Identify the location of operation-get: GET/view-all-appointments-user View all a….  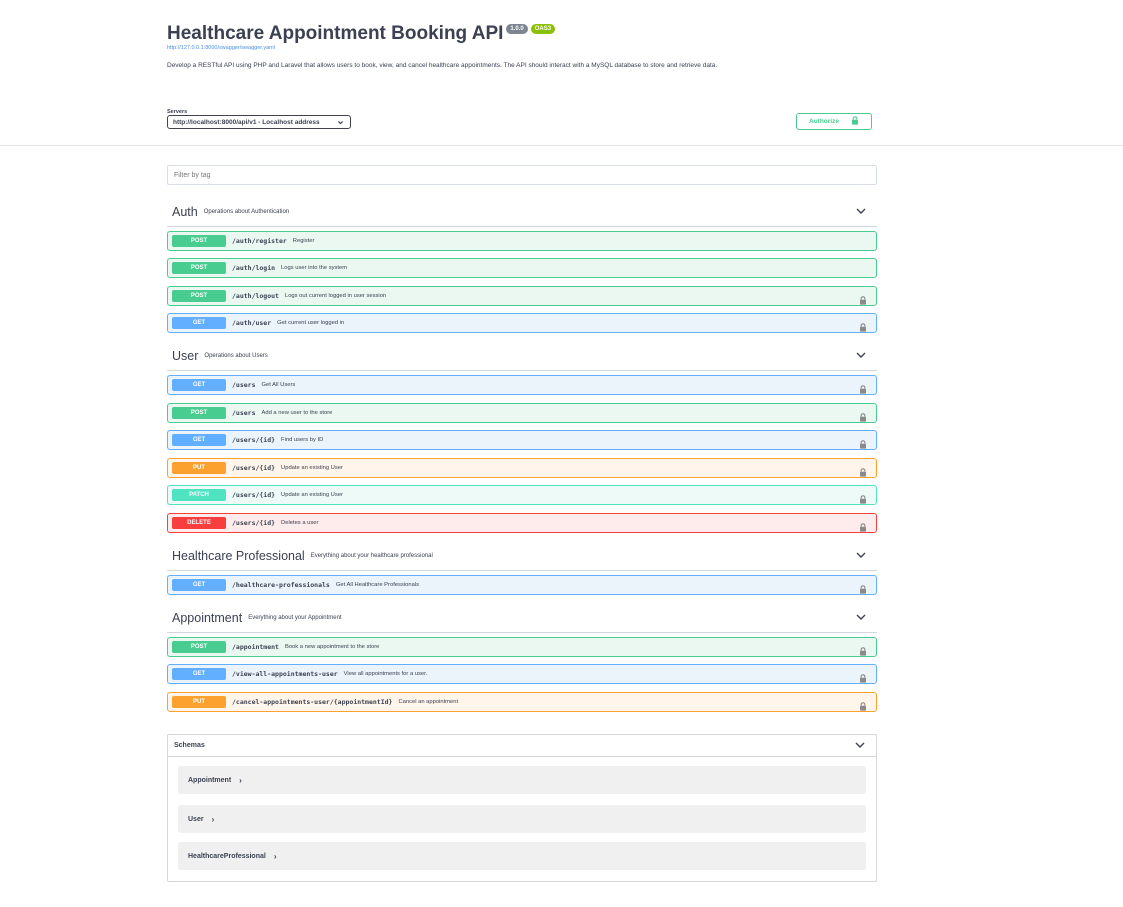
(522, 674).